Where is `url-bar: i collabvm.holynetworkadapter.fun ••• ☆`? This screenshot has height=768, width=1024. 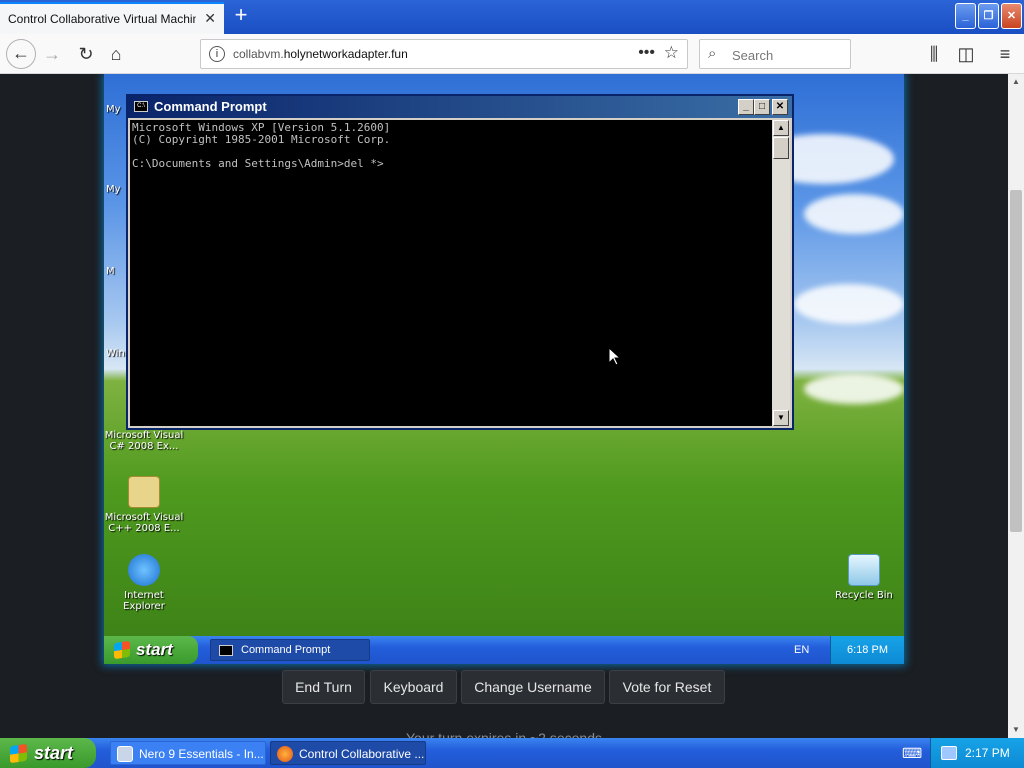 url-bar: i collabvm.holynetworkadapter.fun ••• ☆ is located at coordinates (444, 54).